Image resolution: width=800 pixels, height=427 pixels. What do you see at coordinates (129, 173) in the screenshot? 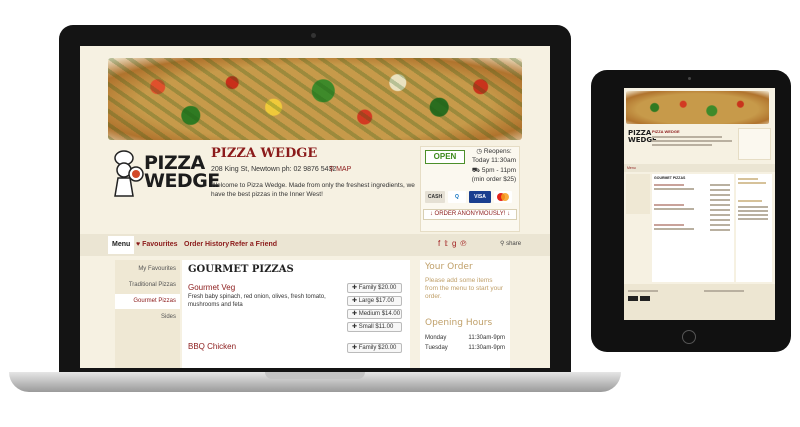
I see `chef-logo-icon` at bounding box center [129, 173].